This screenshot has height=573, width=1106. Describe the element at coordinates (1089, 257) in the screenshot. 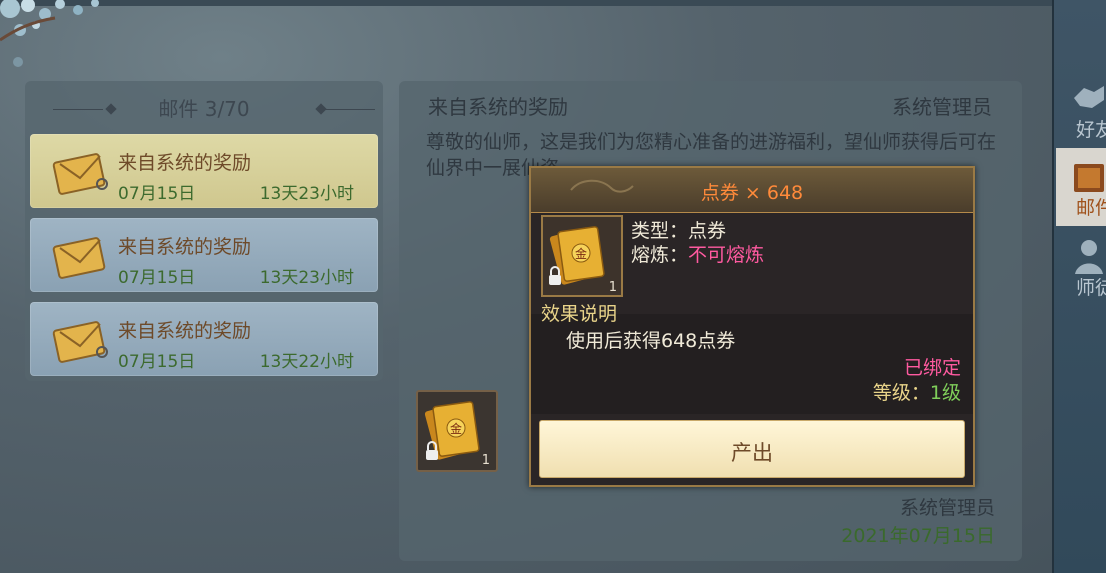

I see `master-apprentice-icon` at that location.